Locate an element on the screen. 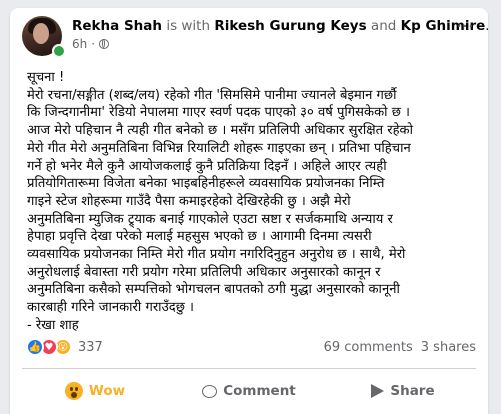  reaction-count: 337 is located at coordinates (90, 347).